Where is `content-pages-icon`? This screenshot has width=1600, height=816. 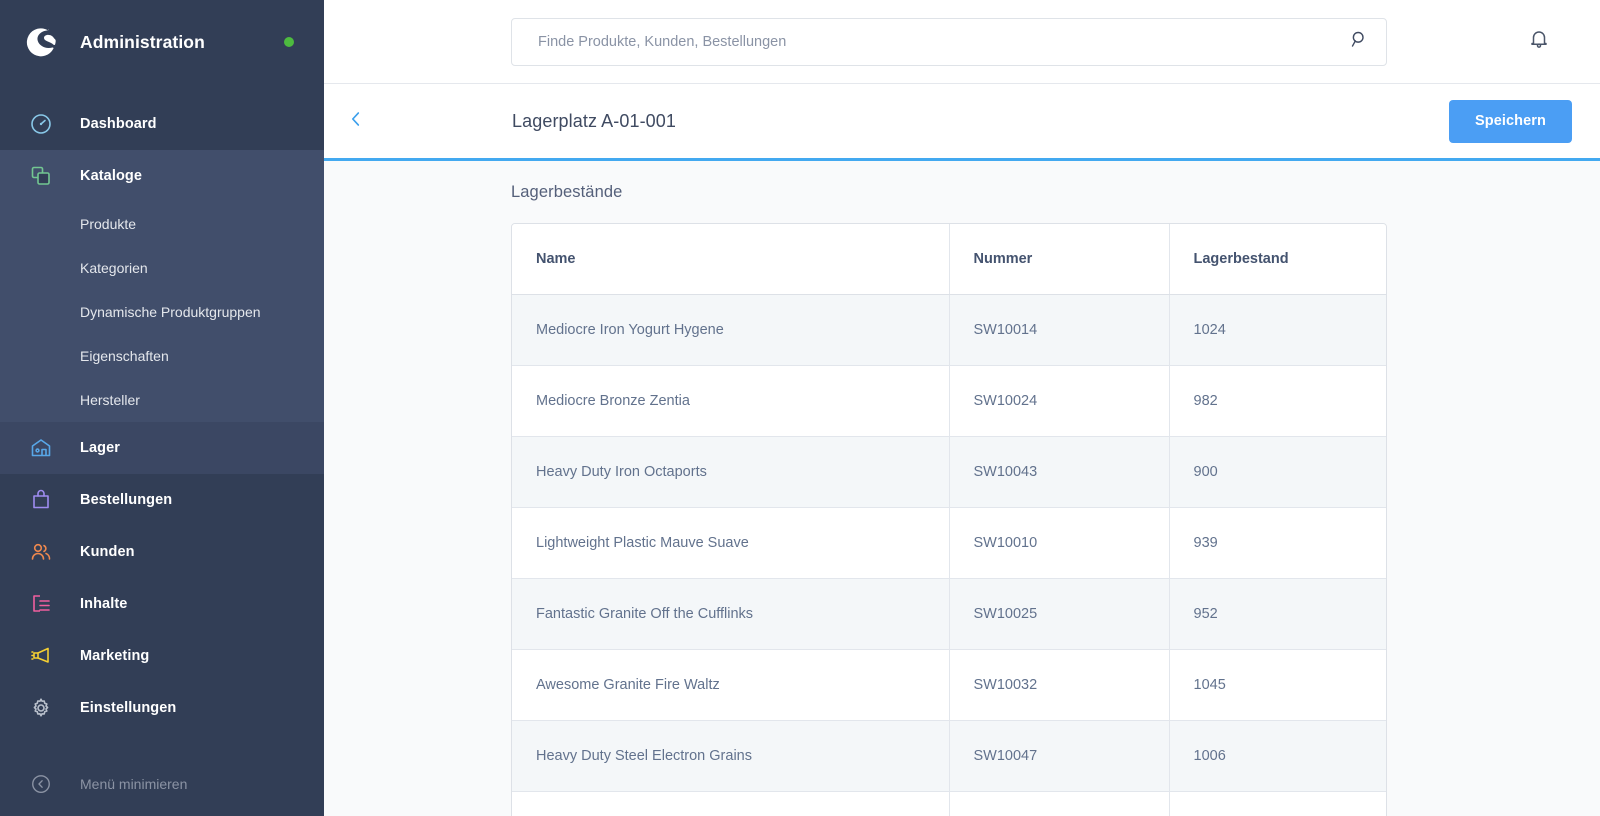
content-pages-icon is located at coordinates (41, 604).